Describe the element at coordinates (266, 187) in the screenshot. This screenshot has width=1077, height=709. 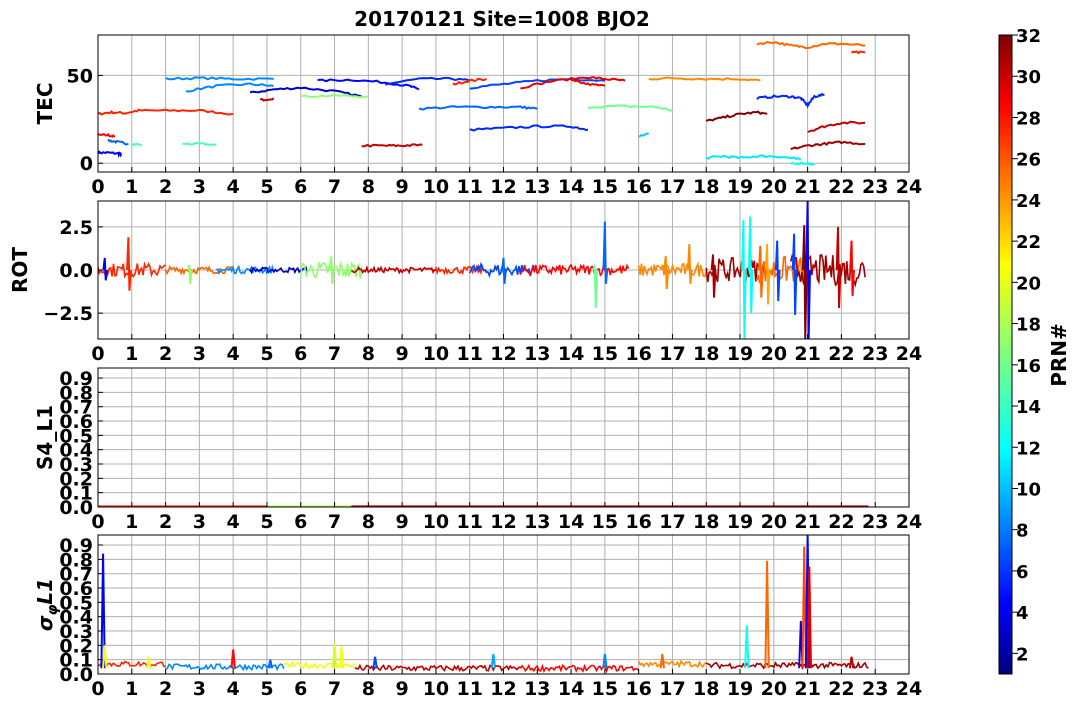
I see `x-tick-label: 5` at that location.